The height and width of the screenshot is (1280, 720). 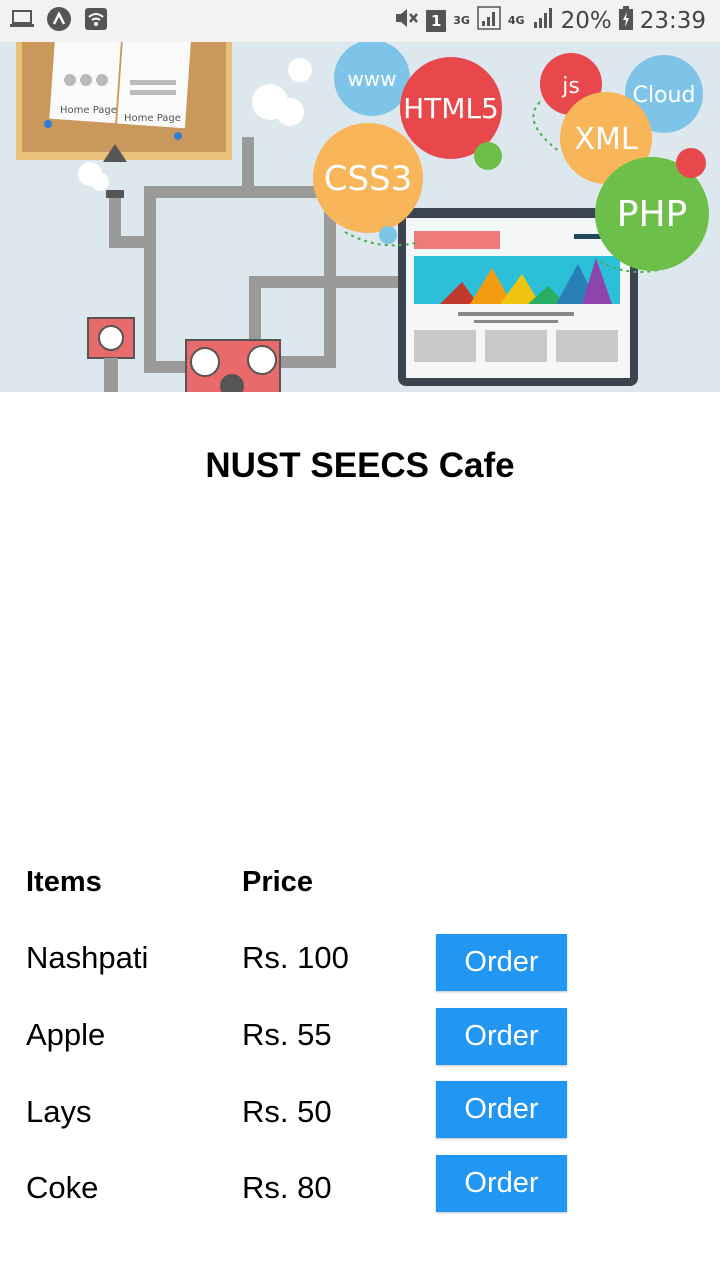 What do you see at coordinates (62, 1187) in the screenshot?
I see `item-name: Coke` at bounding box center [62, 1187].